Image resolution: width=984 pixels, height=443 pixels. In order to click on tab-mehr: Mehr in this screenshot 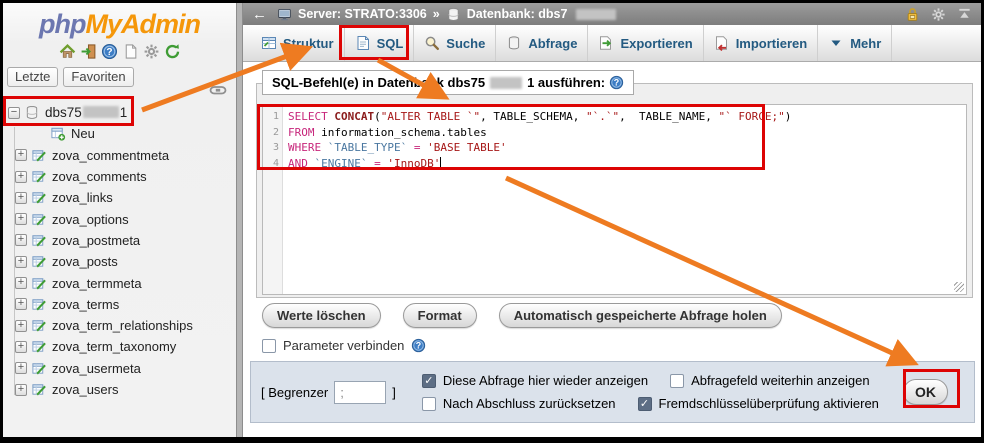, I will do `click(855, 43)`.